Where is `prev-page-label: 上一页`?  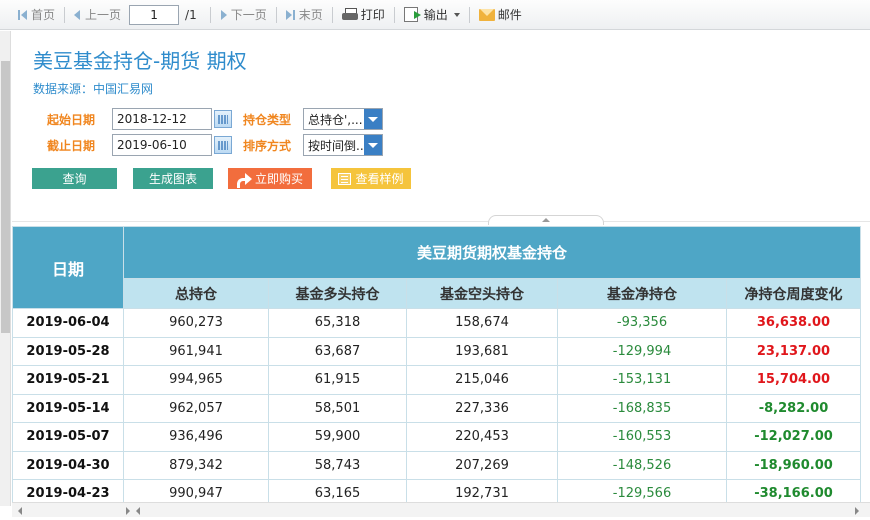
prev-page-label: 上一页 is located at coordinates (103, 15).